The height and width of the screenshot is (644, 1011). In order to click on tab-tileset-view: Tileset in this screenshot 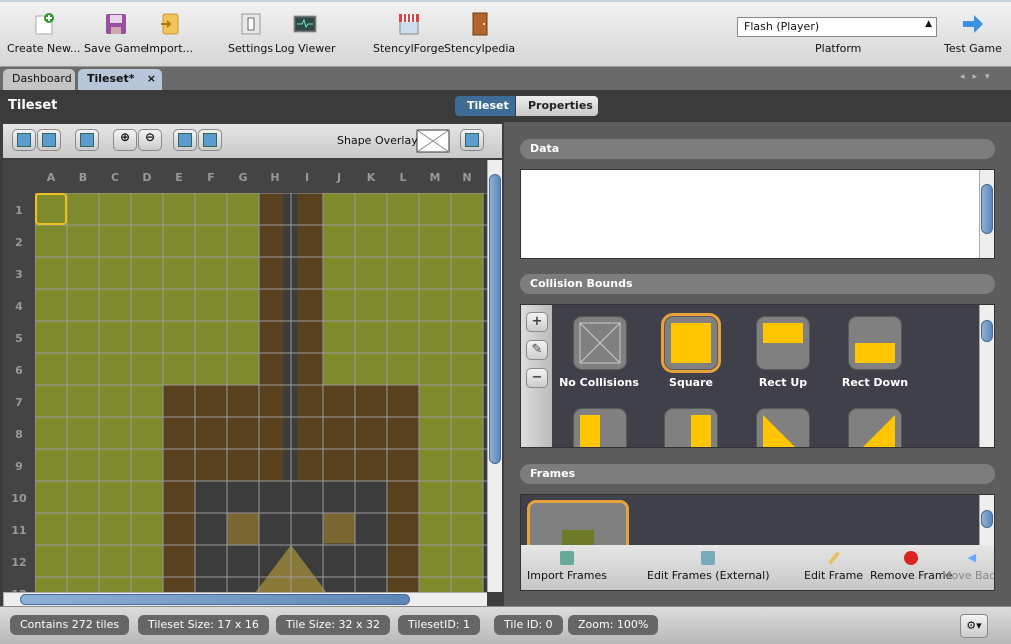, I will do `click(485, 106)`.